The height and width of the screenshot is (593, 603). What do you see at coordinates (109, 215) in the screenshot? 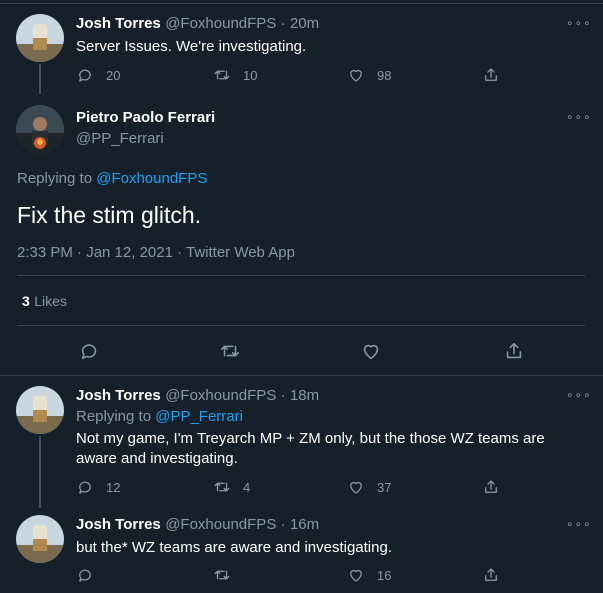
I see `tweet-text: Fix the stim glitch.` at bounding box center [109, 215].